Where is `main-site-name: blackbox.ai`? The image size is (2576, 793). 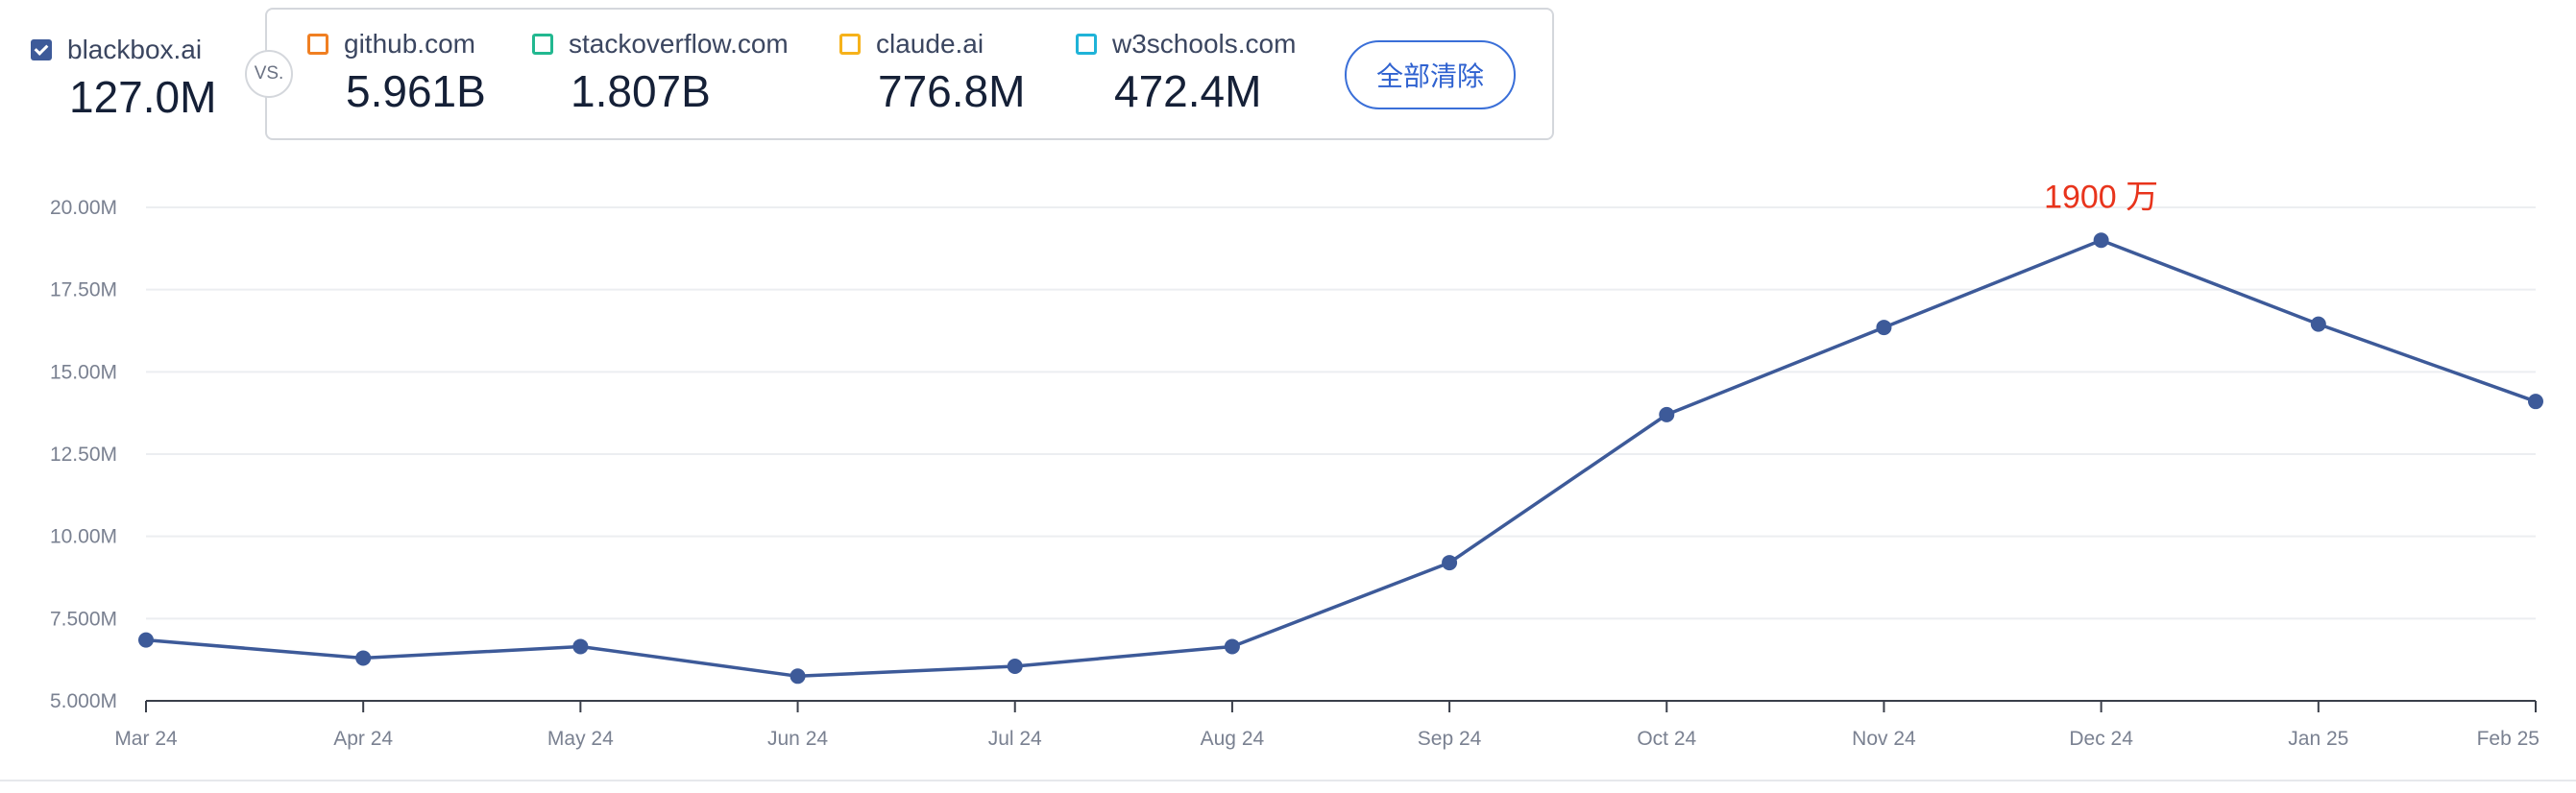
main-site-name: blackbox.ai is located at coordinates (135, 49).